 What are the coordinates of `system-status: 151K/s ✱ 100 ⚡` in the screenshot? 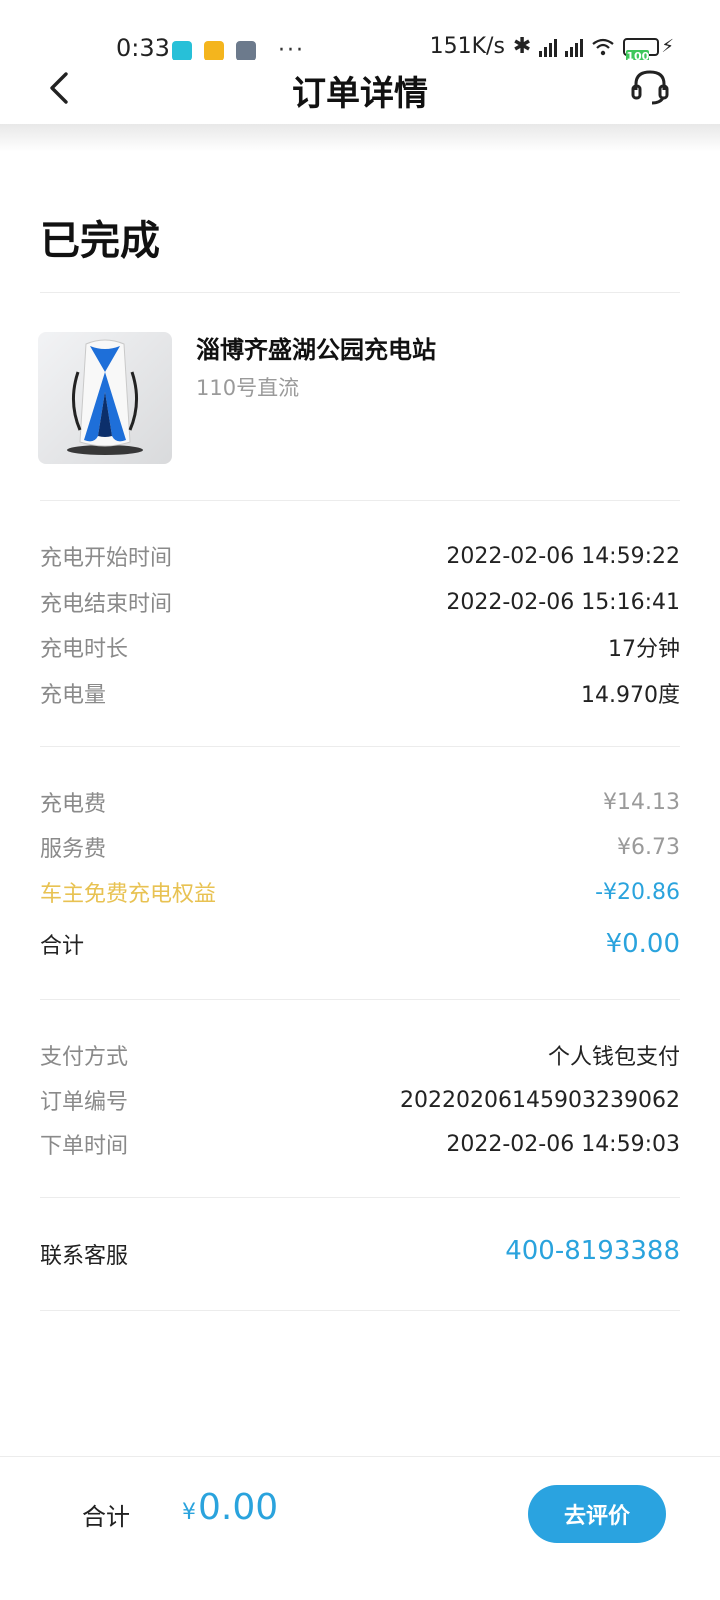 It's located at (551, 48).